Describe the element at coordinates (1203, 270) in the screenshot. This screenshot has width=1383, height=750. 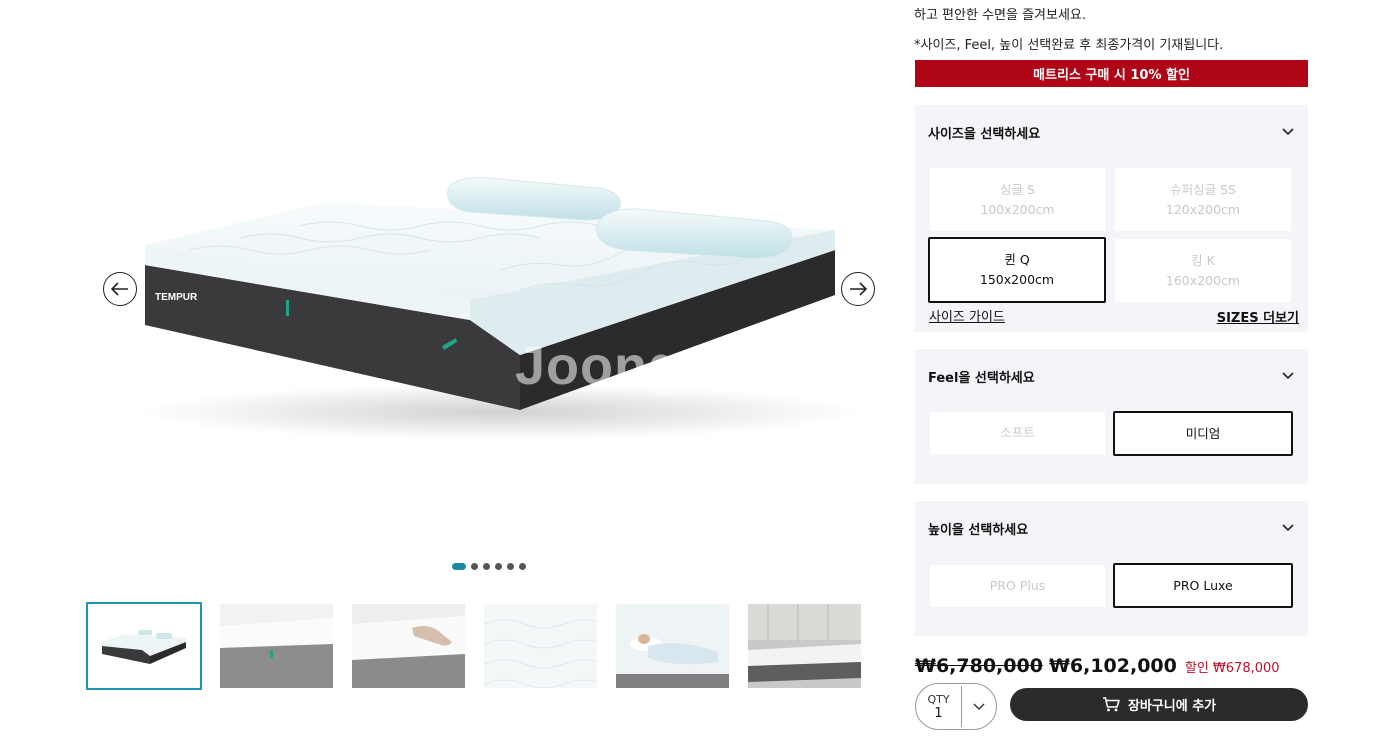
I see `size-option-king: 킹 K 160x200cm` at that location.